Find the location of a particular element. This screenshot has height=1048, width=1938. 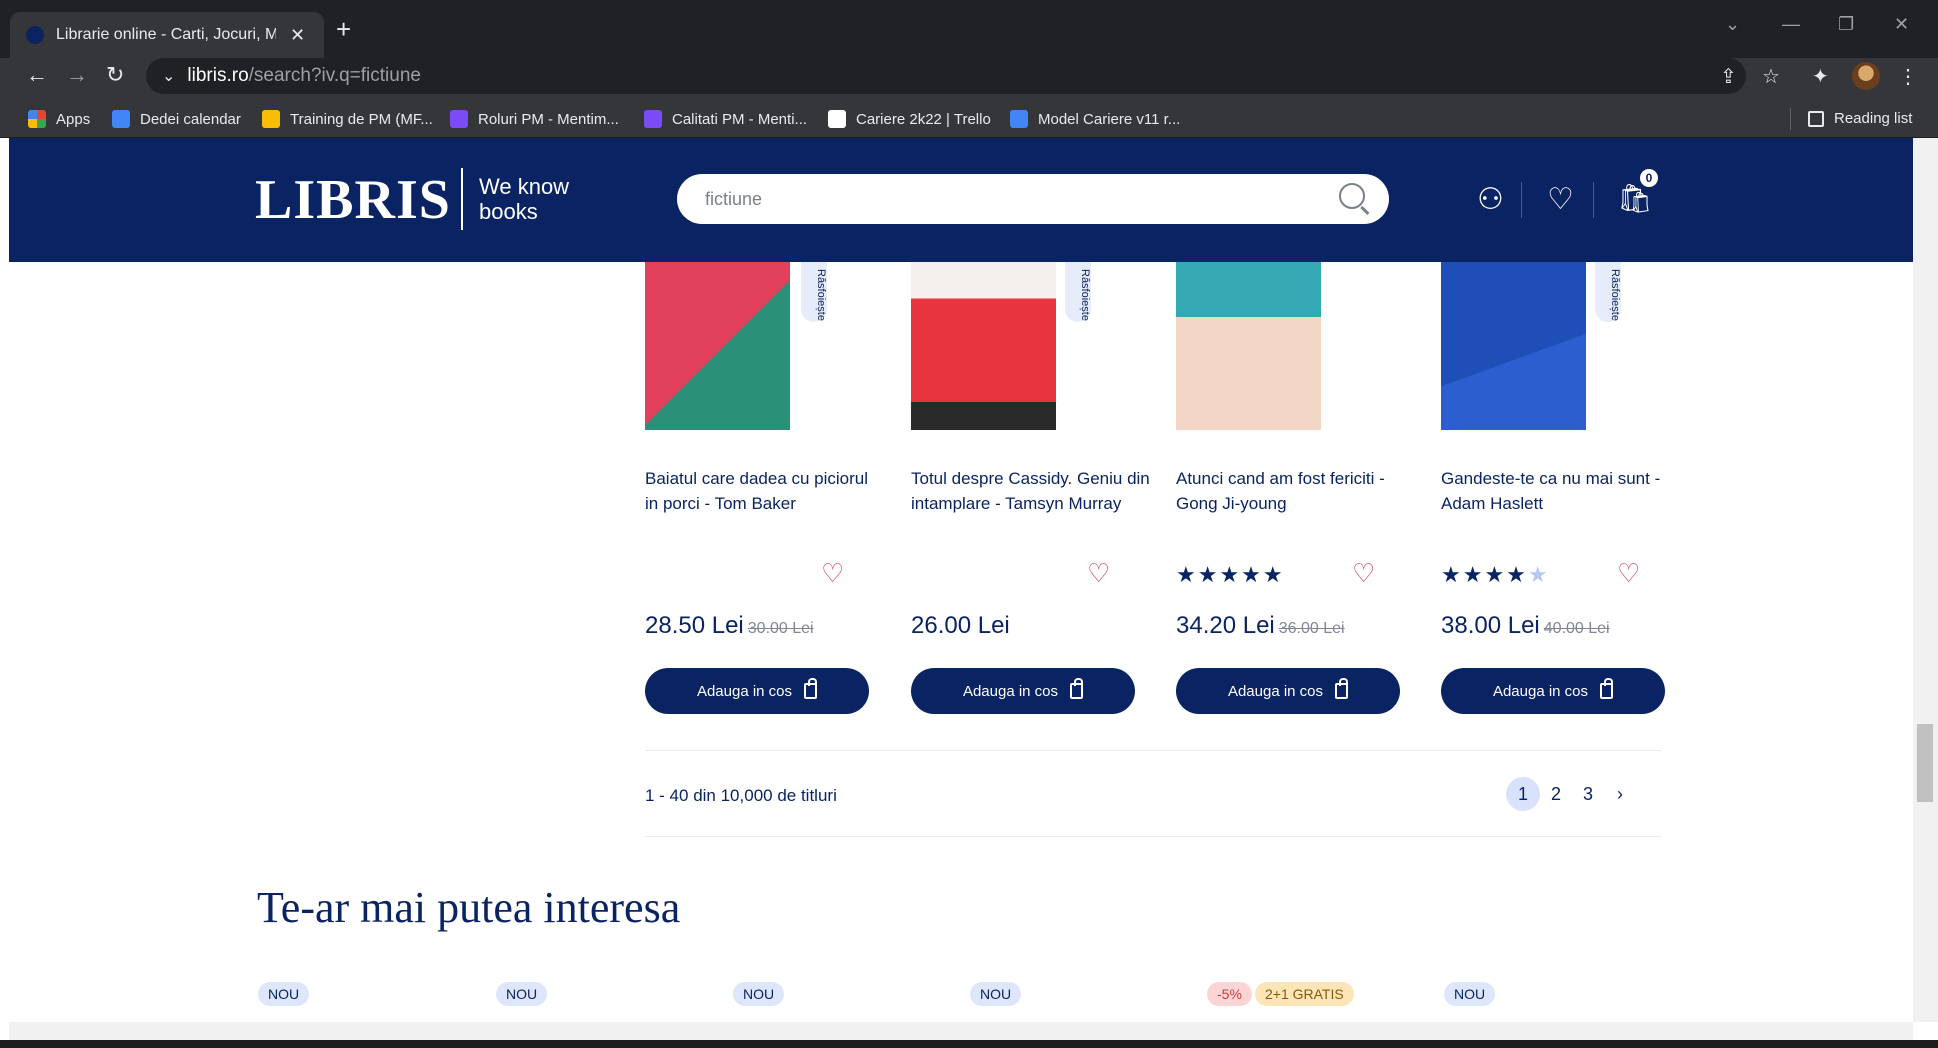

reading-list-icon is located at coordinates (1816, 118).